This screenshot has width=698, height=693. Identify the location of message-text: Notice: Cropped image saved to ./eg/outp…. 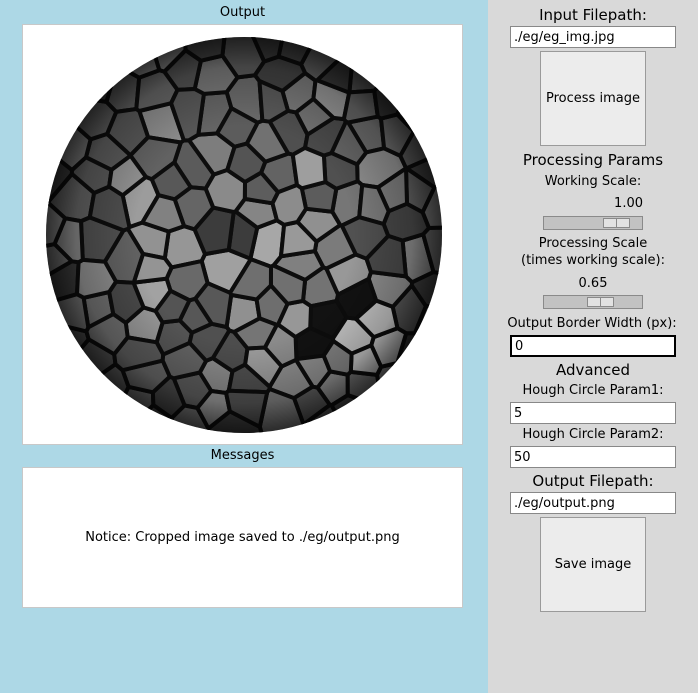
(242, 537).